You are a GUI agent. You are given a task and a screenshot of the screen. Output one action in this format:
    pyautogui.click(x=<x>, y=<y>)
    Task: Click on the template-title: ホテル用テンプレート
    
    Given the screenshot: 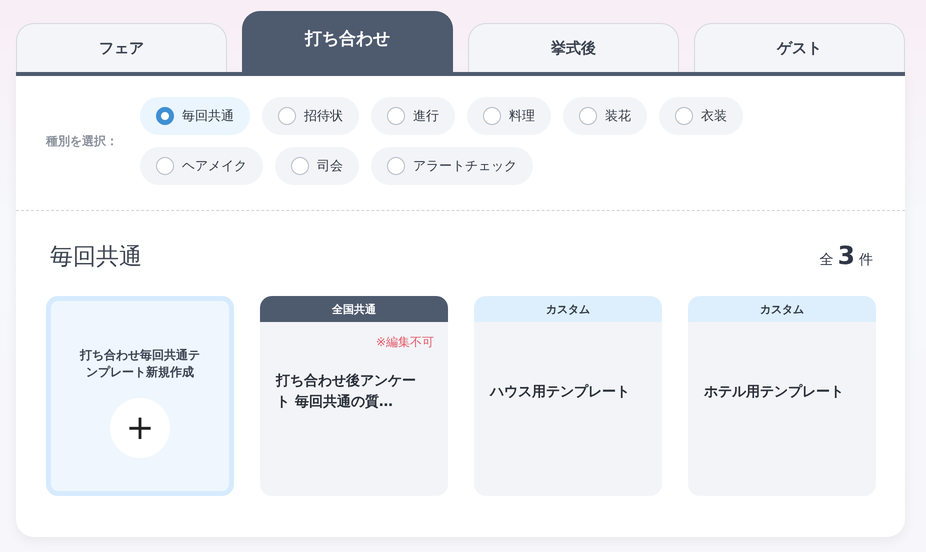 What is the action you would take?
    pyautogui.click(x=774, y=392)
    